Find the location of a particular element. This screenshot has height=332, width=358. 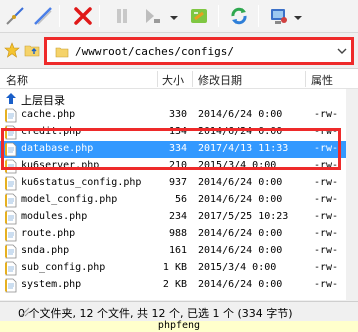

file-name: credit.php is located at coordinates (51, 131).